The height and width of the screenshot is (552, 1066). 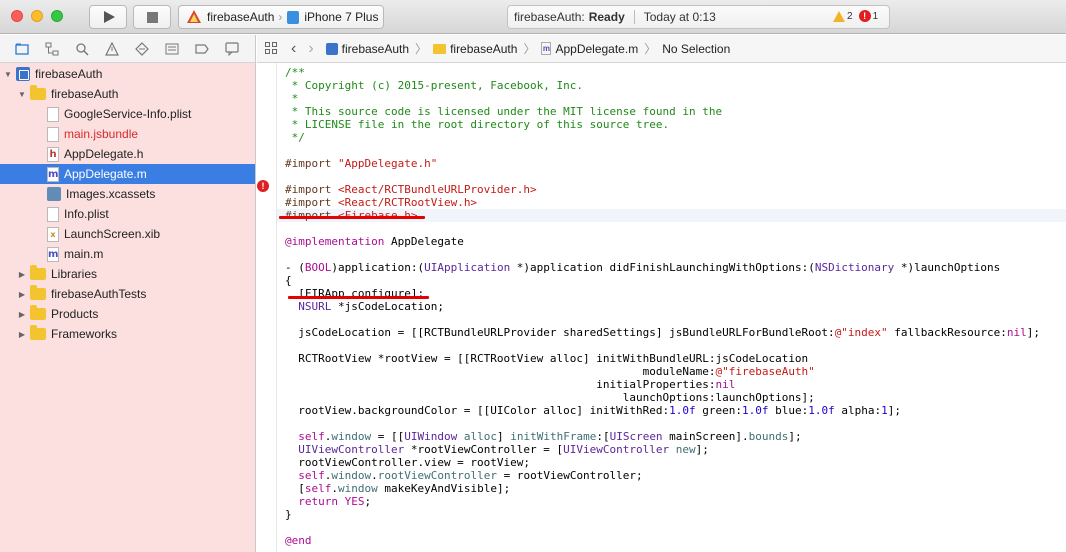 What do you see at coordinates (768, 436) in the screenshot?
I see `code-token: bounds` at bounding box center [768, 436].